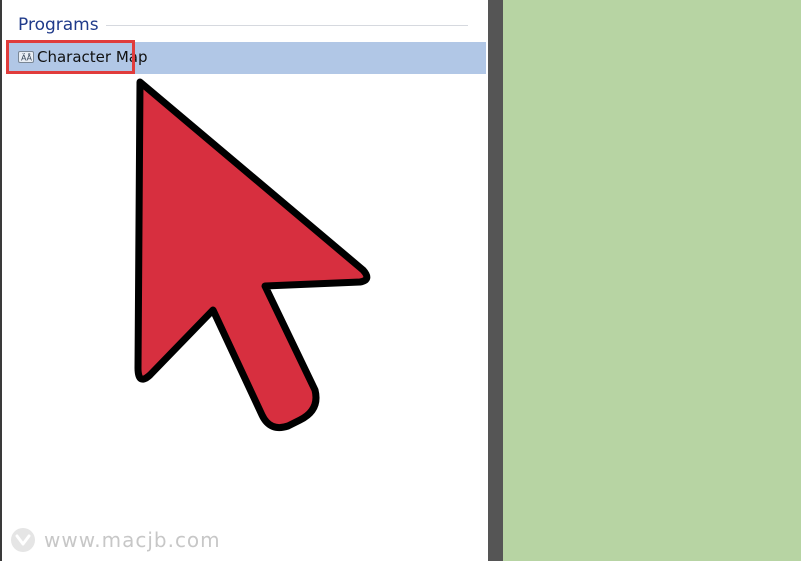  Describe the element at coordinates (92, 57) in the screenshot. I see `result-item-label: Character Map` at that location.